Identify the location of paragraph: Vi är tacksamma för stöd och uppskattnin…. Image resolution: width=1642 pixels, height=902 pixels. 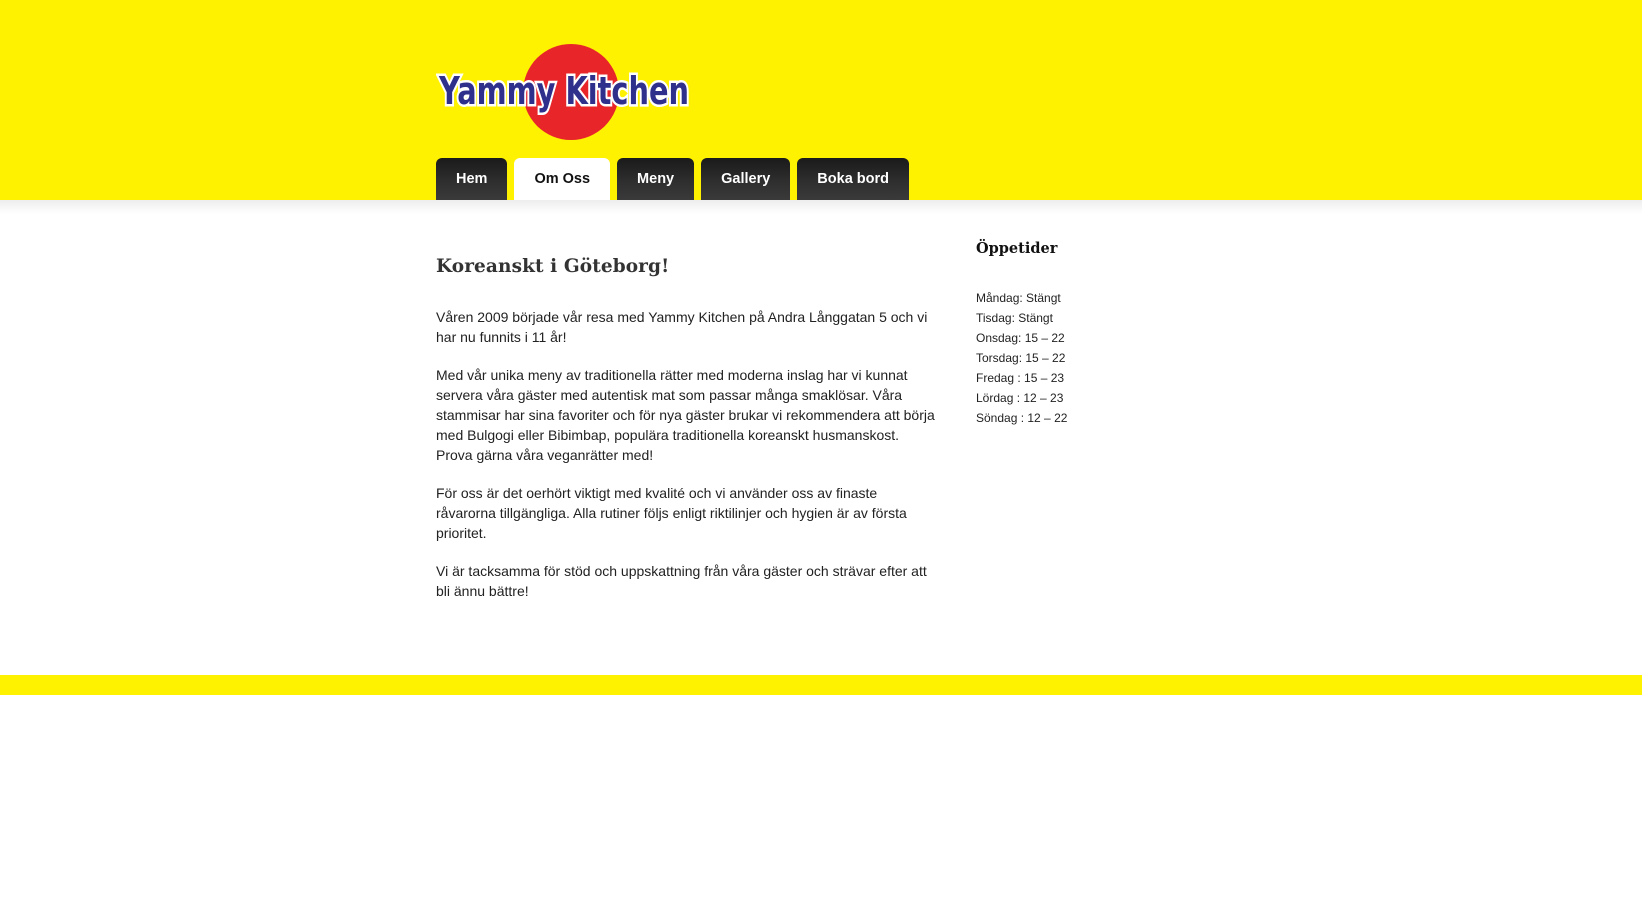
(681, 581).